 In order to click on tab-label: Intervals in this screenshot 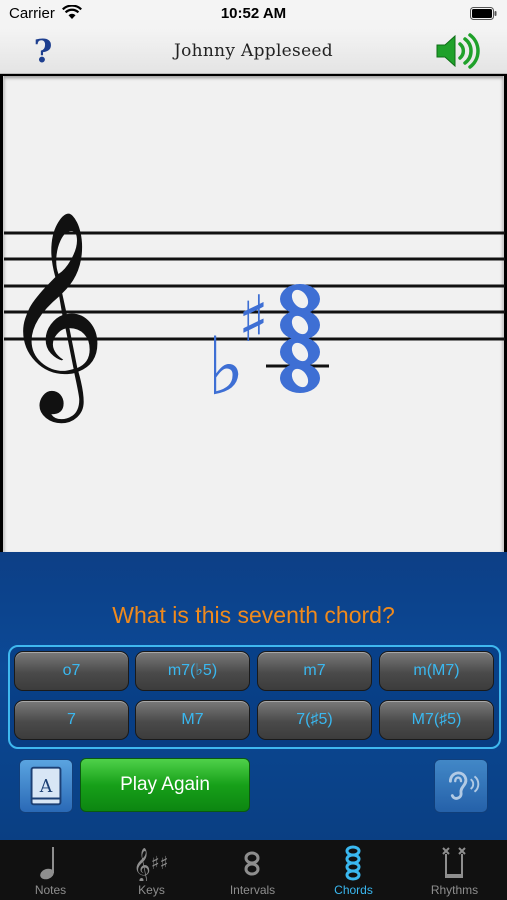, I will do `click(252, 890)`.